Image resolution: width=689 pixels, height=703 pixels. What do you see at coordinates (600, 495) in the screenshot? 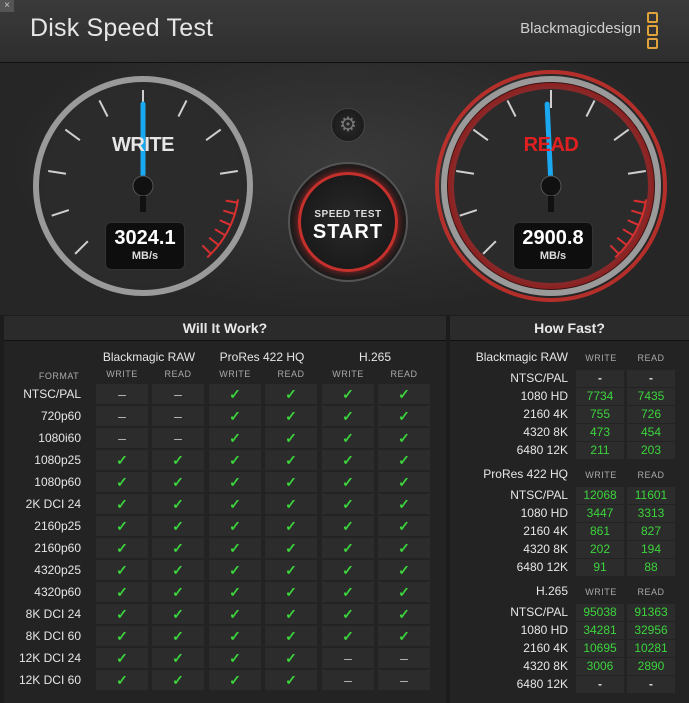
I see `write-speed-value: 12068` at bounding box center [600, 495].